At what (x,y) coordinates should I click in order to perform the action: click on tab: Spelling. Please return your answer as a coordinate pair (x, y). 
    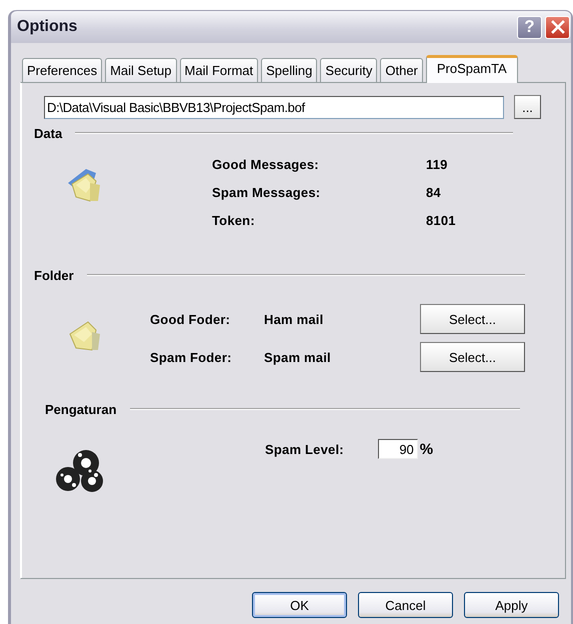
    Looking at the image, I should click on (289, 70).